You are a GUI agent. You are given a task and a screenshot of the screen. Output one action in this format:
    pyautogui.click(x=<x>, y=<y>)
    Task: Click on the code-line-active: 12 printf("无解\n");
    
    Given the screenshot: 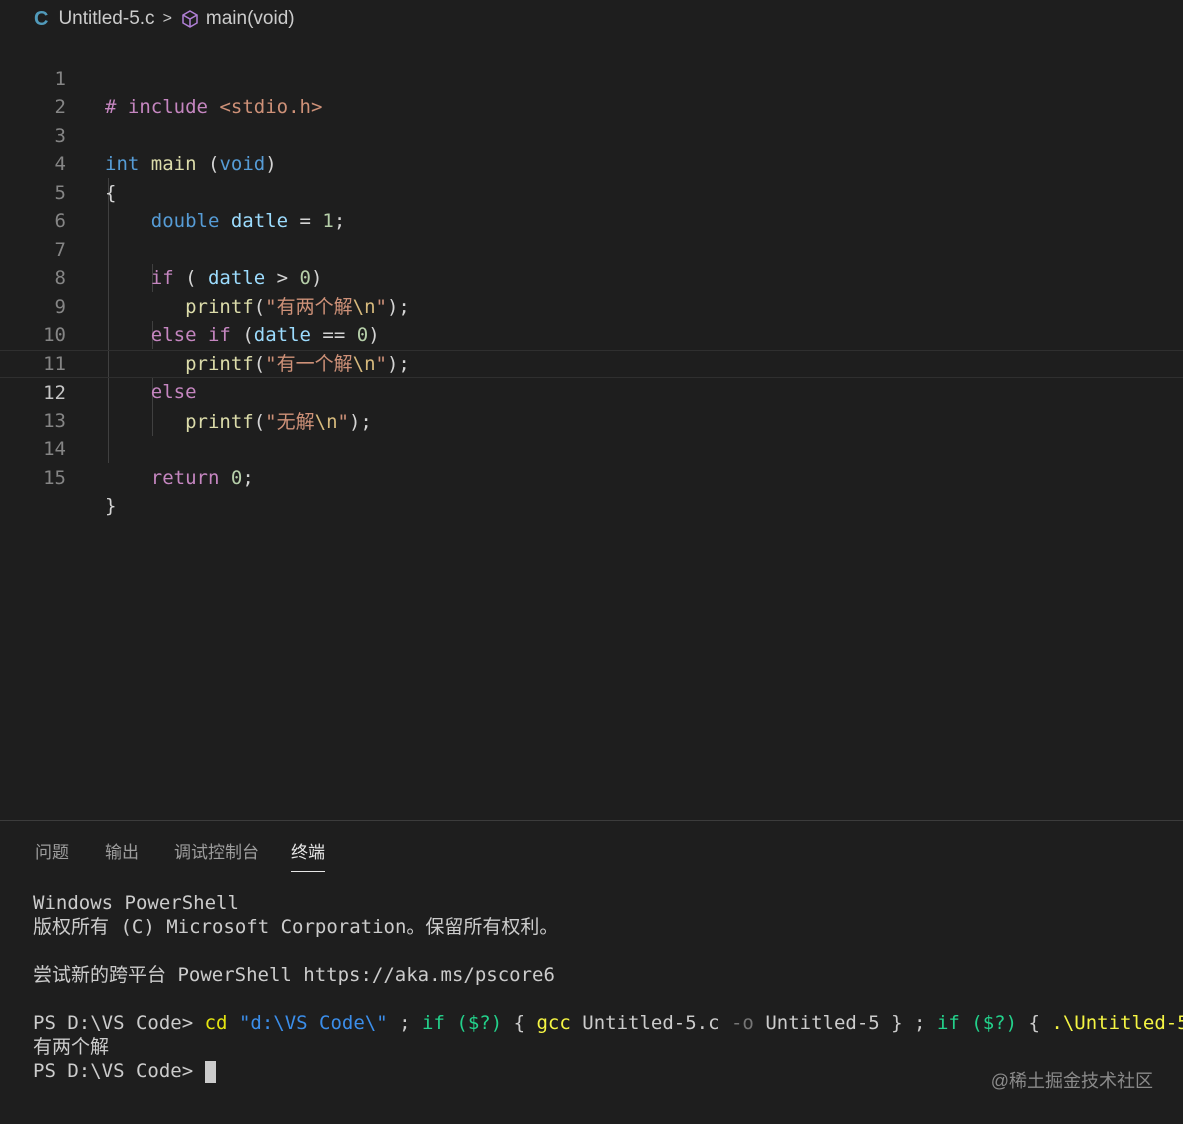 What is the action you would take?
    pyautogui.click(x=591, y=391)
    